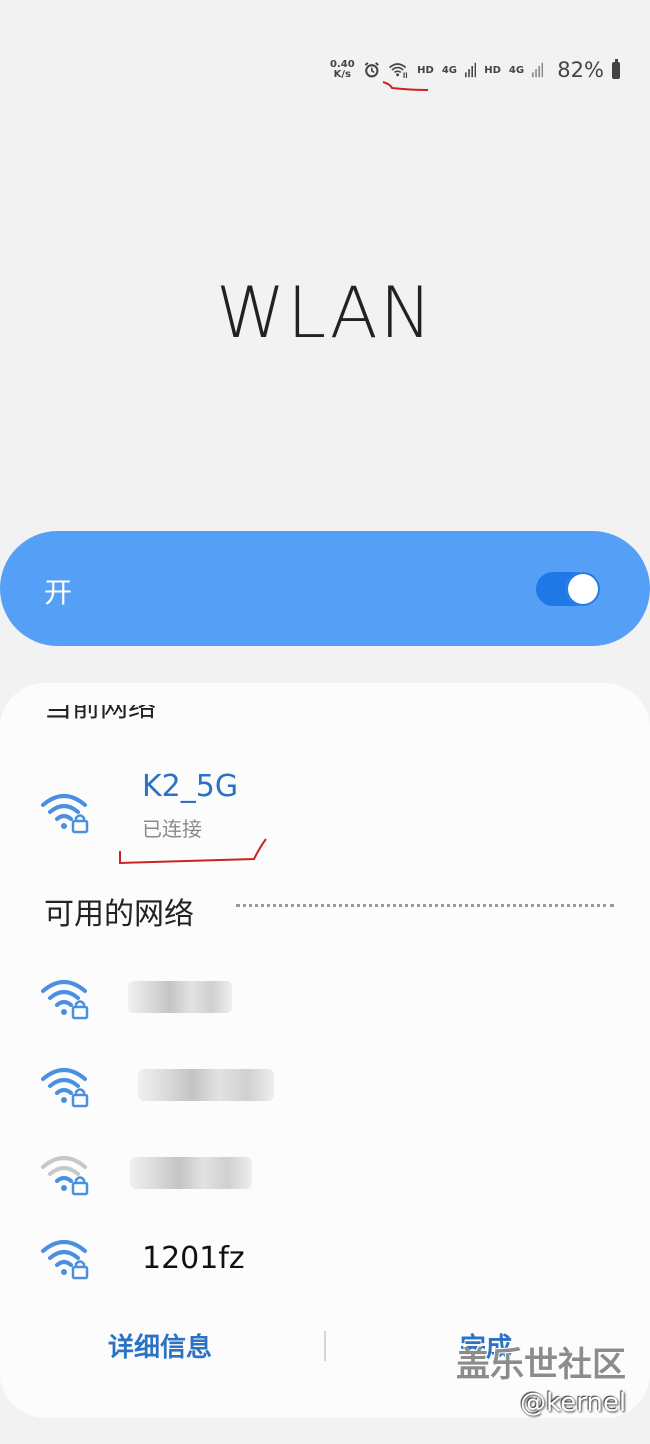 This screenshot has height=1444, width=650. Describe the element at coordinates (492, 70) in the screenshot. I see `hd-badge-2: HD` at that location.